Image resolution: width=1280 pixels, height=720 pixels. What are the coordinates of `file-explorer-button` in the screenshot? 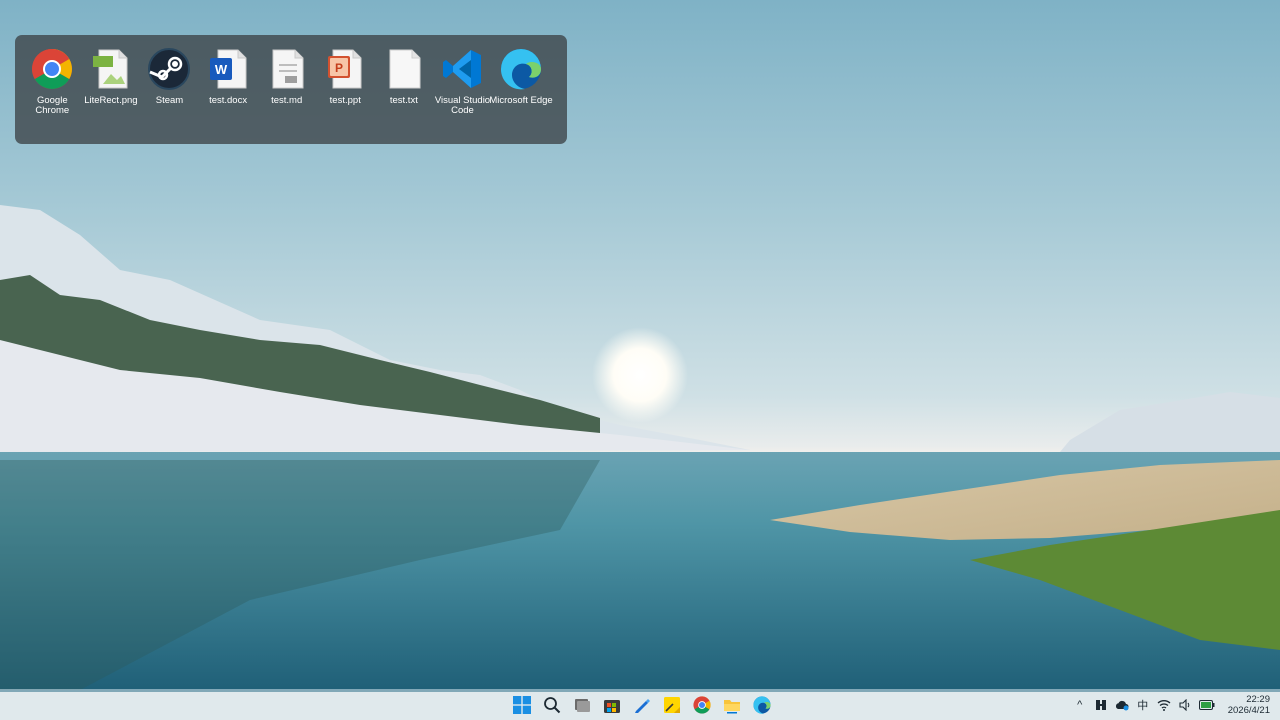 It's located at (732, 705).